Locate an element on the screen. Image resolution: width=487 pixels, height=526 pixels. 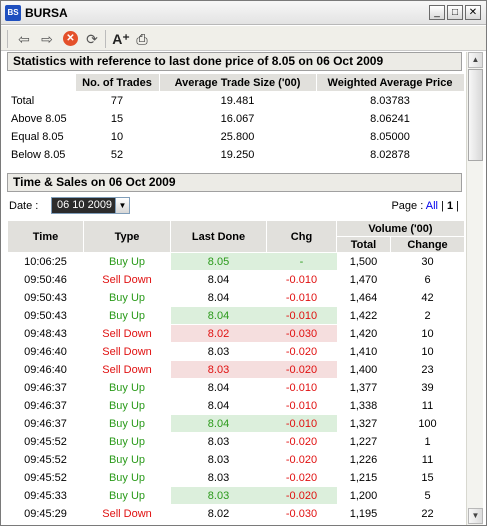
stats-wavg-price-cell: 8.06241 is located at coordinates (390, 118).